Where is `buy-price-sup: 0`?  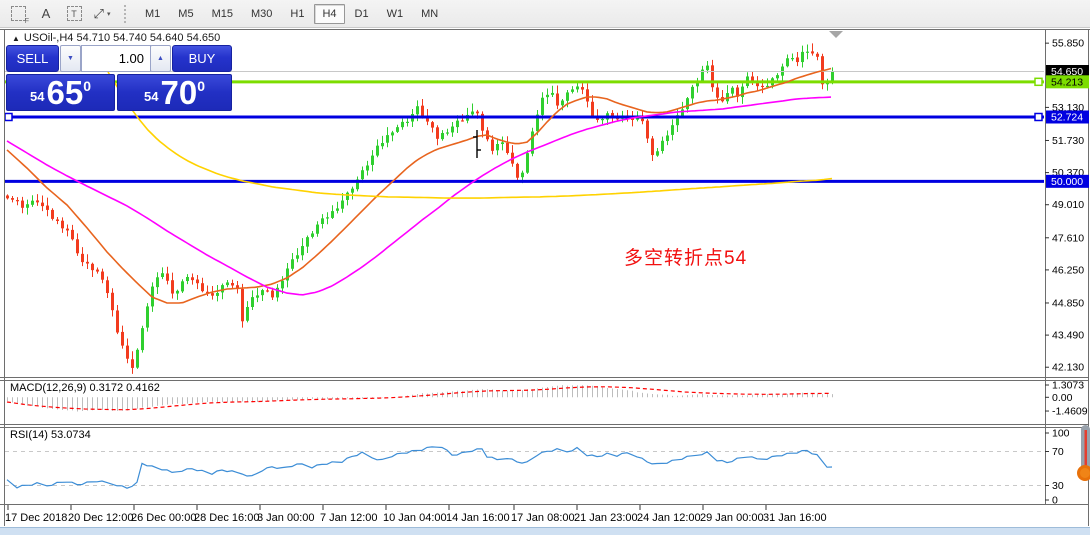
buy-price-sup: 0 is located at coordinates (201, 86).